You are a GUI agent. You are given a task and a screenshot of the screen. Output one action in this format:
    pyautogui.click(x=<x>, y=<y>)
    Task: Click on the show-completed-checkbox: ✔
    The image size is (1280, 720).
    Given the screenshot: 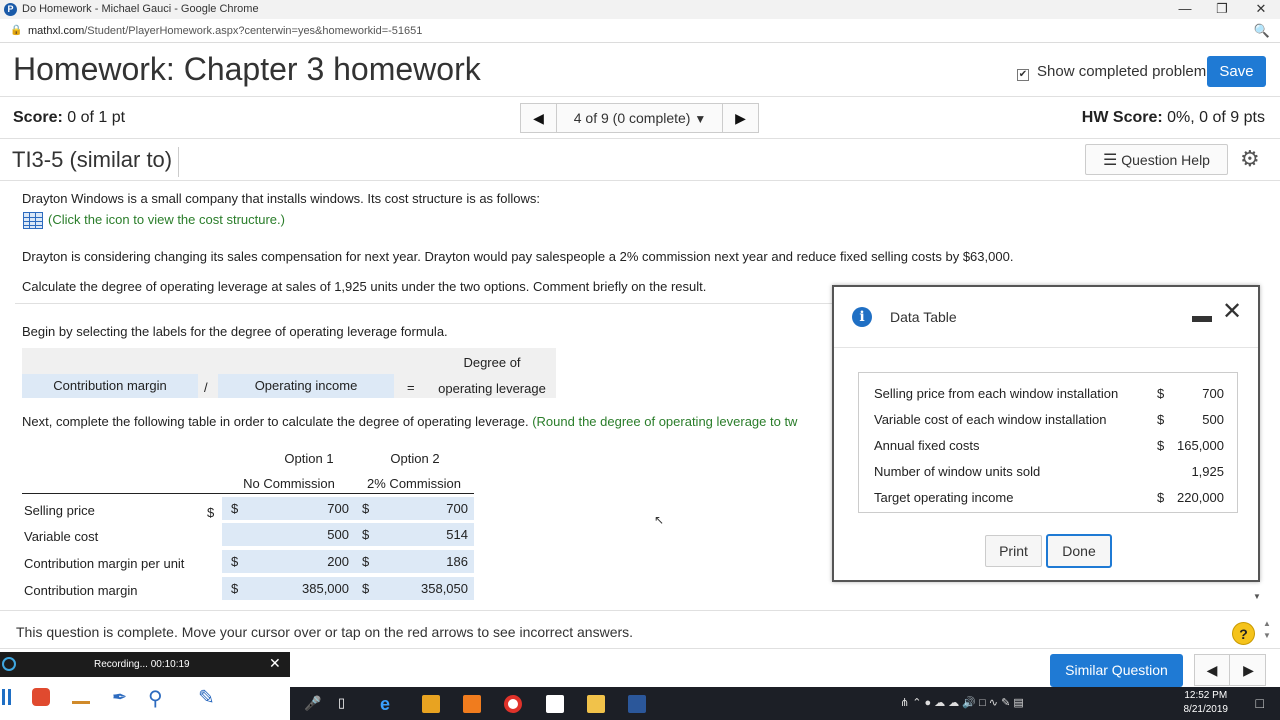 What is the action you would take?
    pyautogui.click(x=1023, y=75)
    